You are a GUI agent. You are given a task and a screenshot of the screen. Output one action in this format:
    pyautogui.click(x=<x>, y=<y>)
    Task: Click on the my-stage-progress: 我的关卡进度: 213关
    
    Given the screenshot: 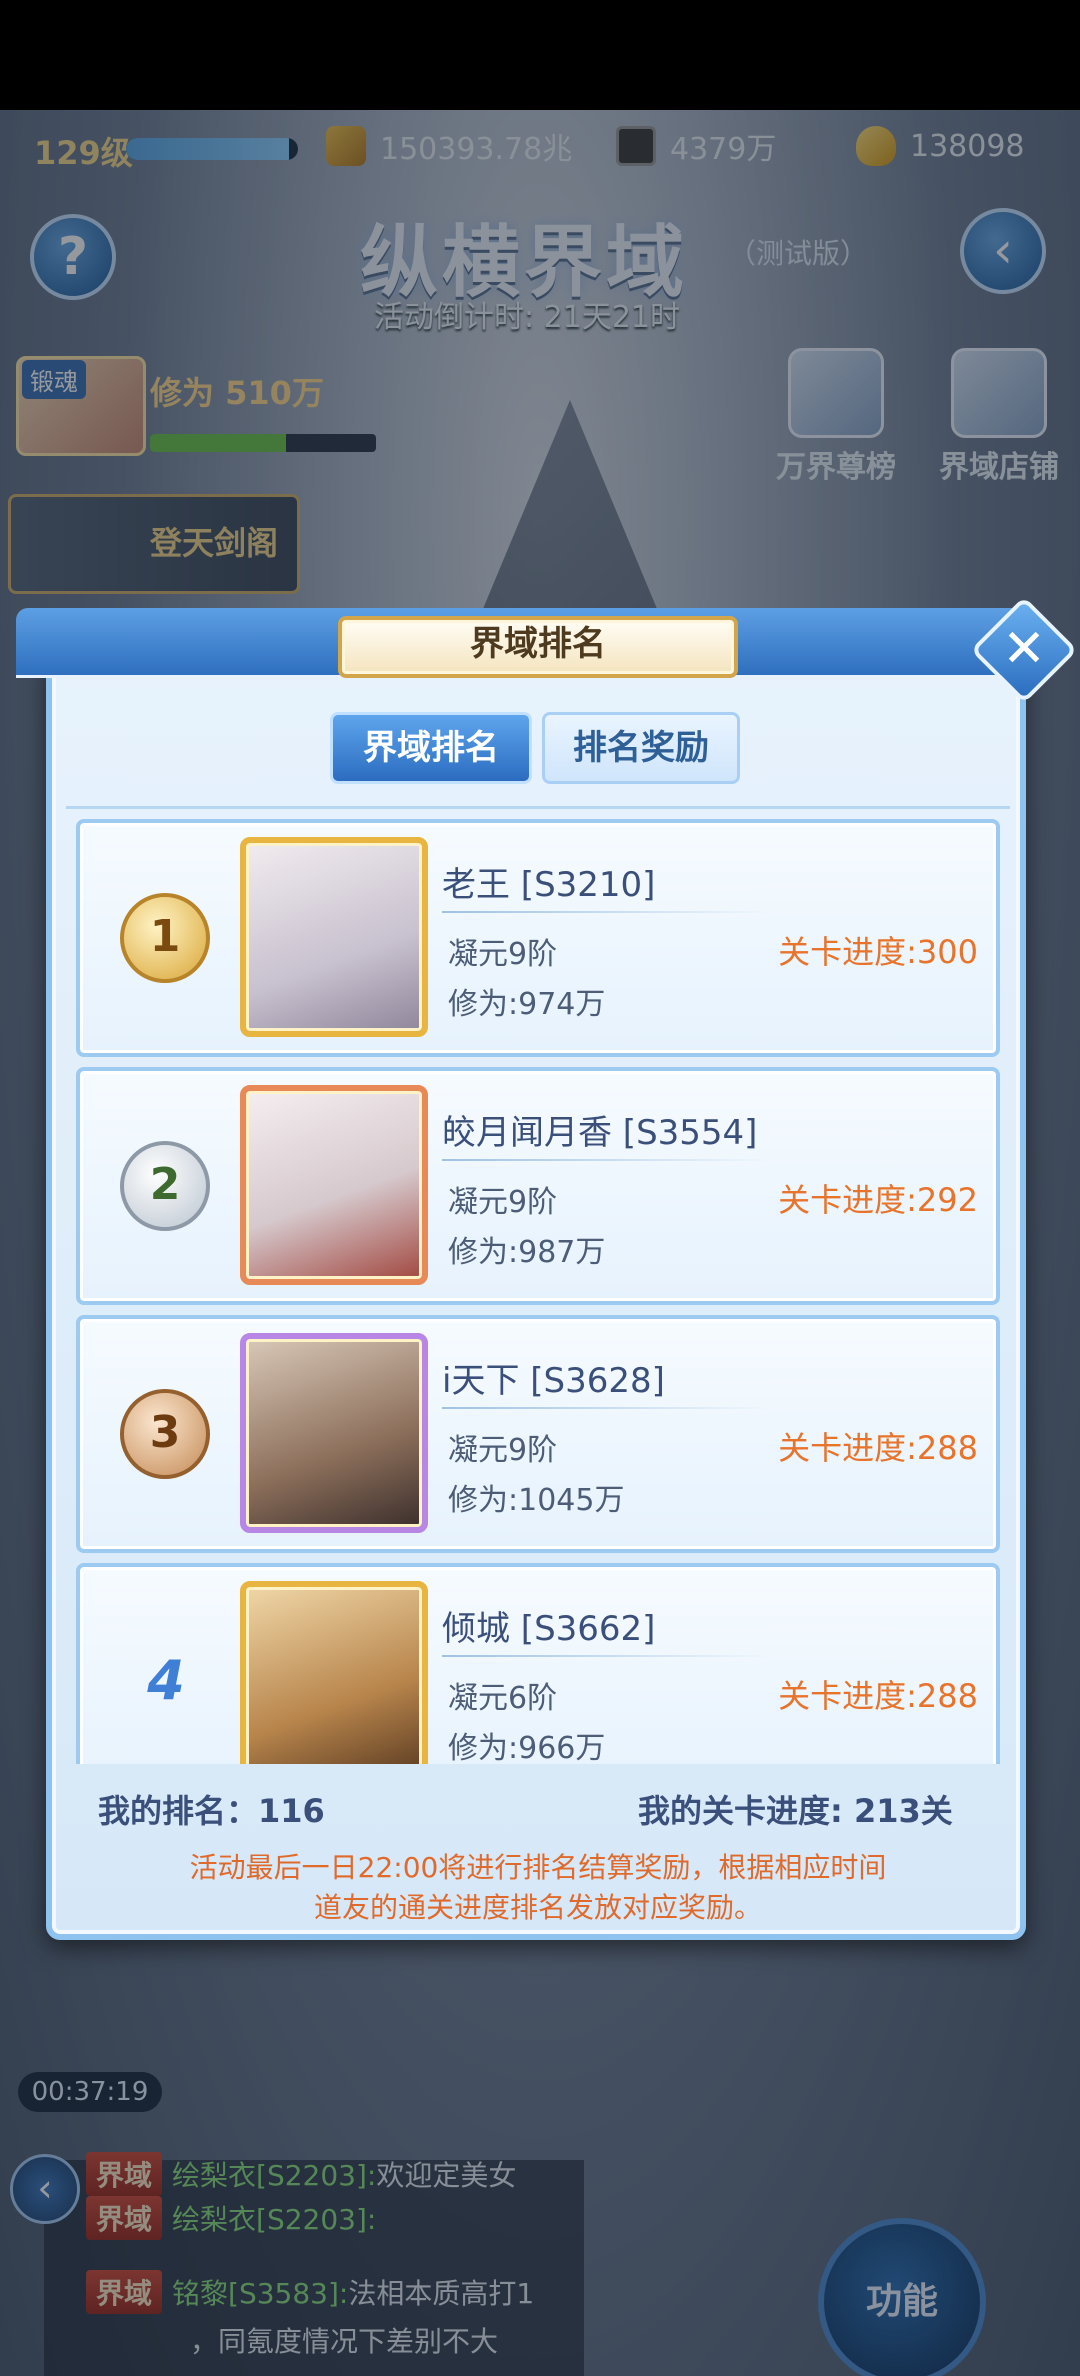 What is the action you would take?
    pyautogui.click(x=795, y=1811)
    